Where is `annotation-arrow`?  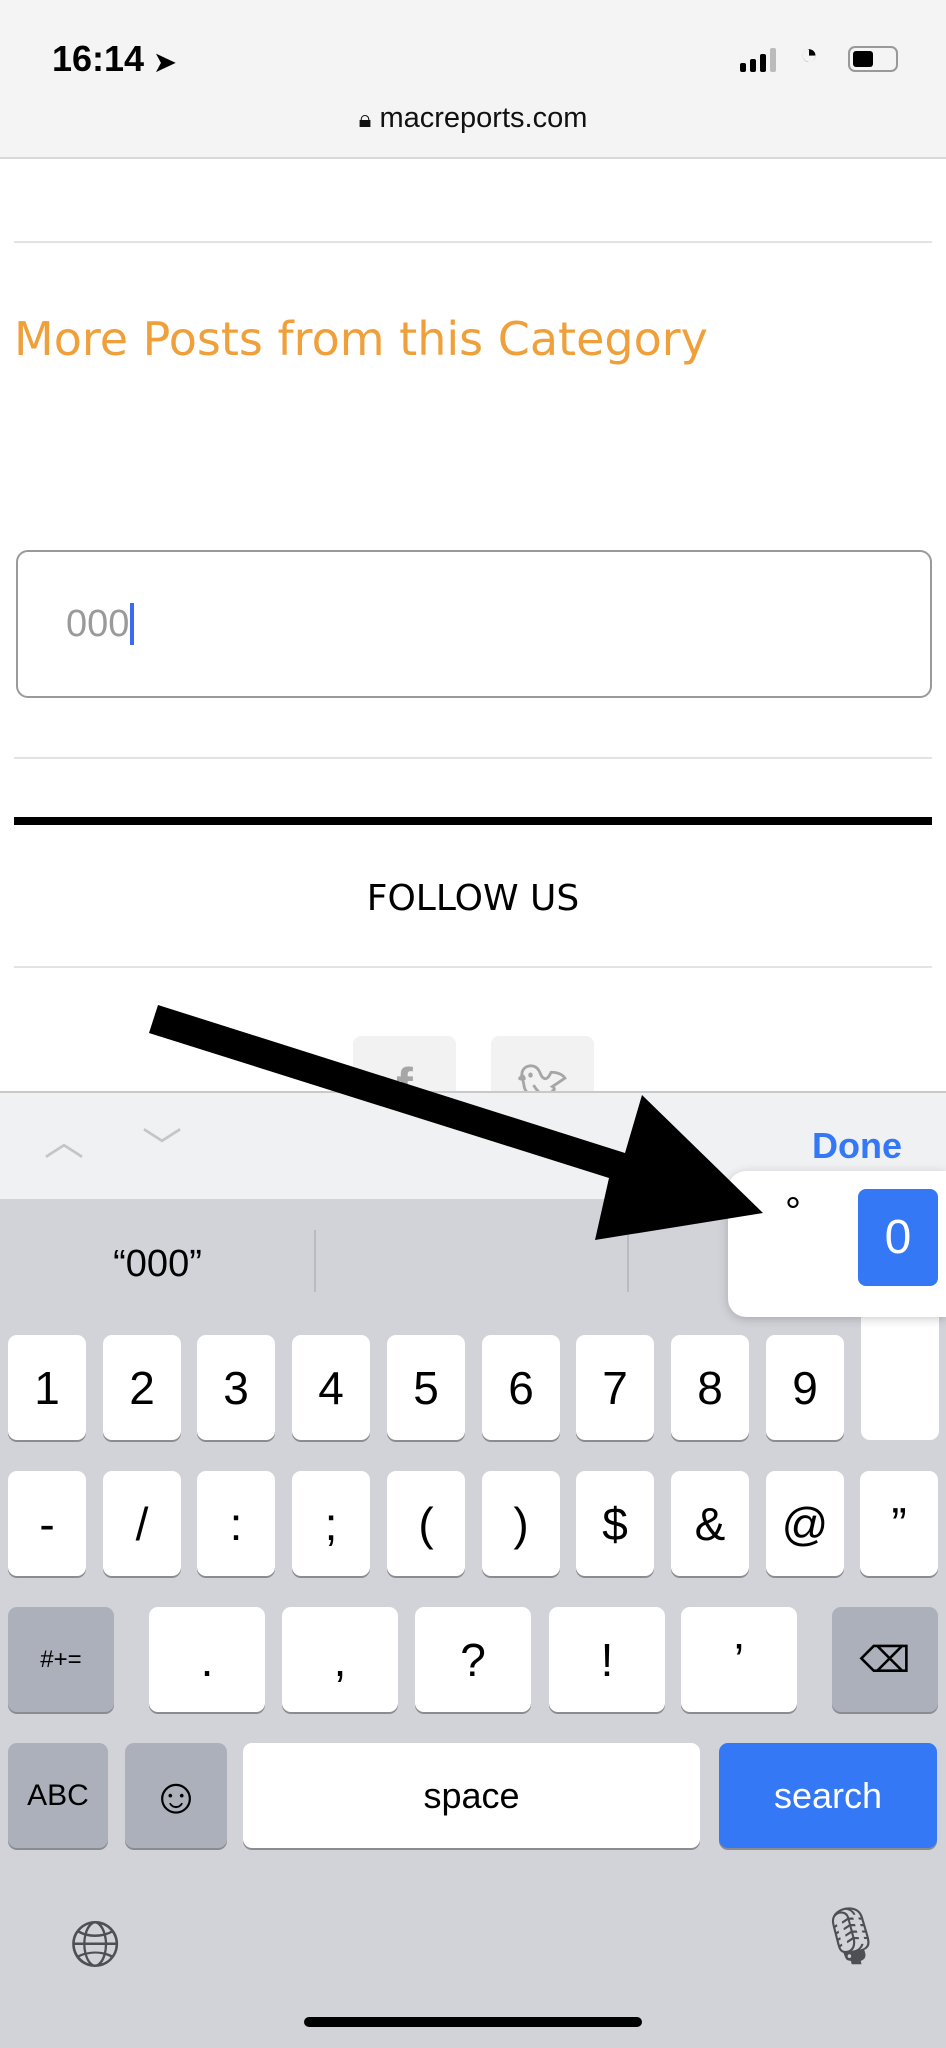 annotation-arrow is located at coordinates (456, 1122).